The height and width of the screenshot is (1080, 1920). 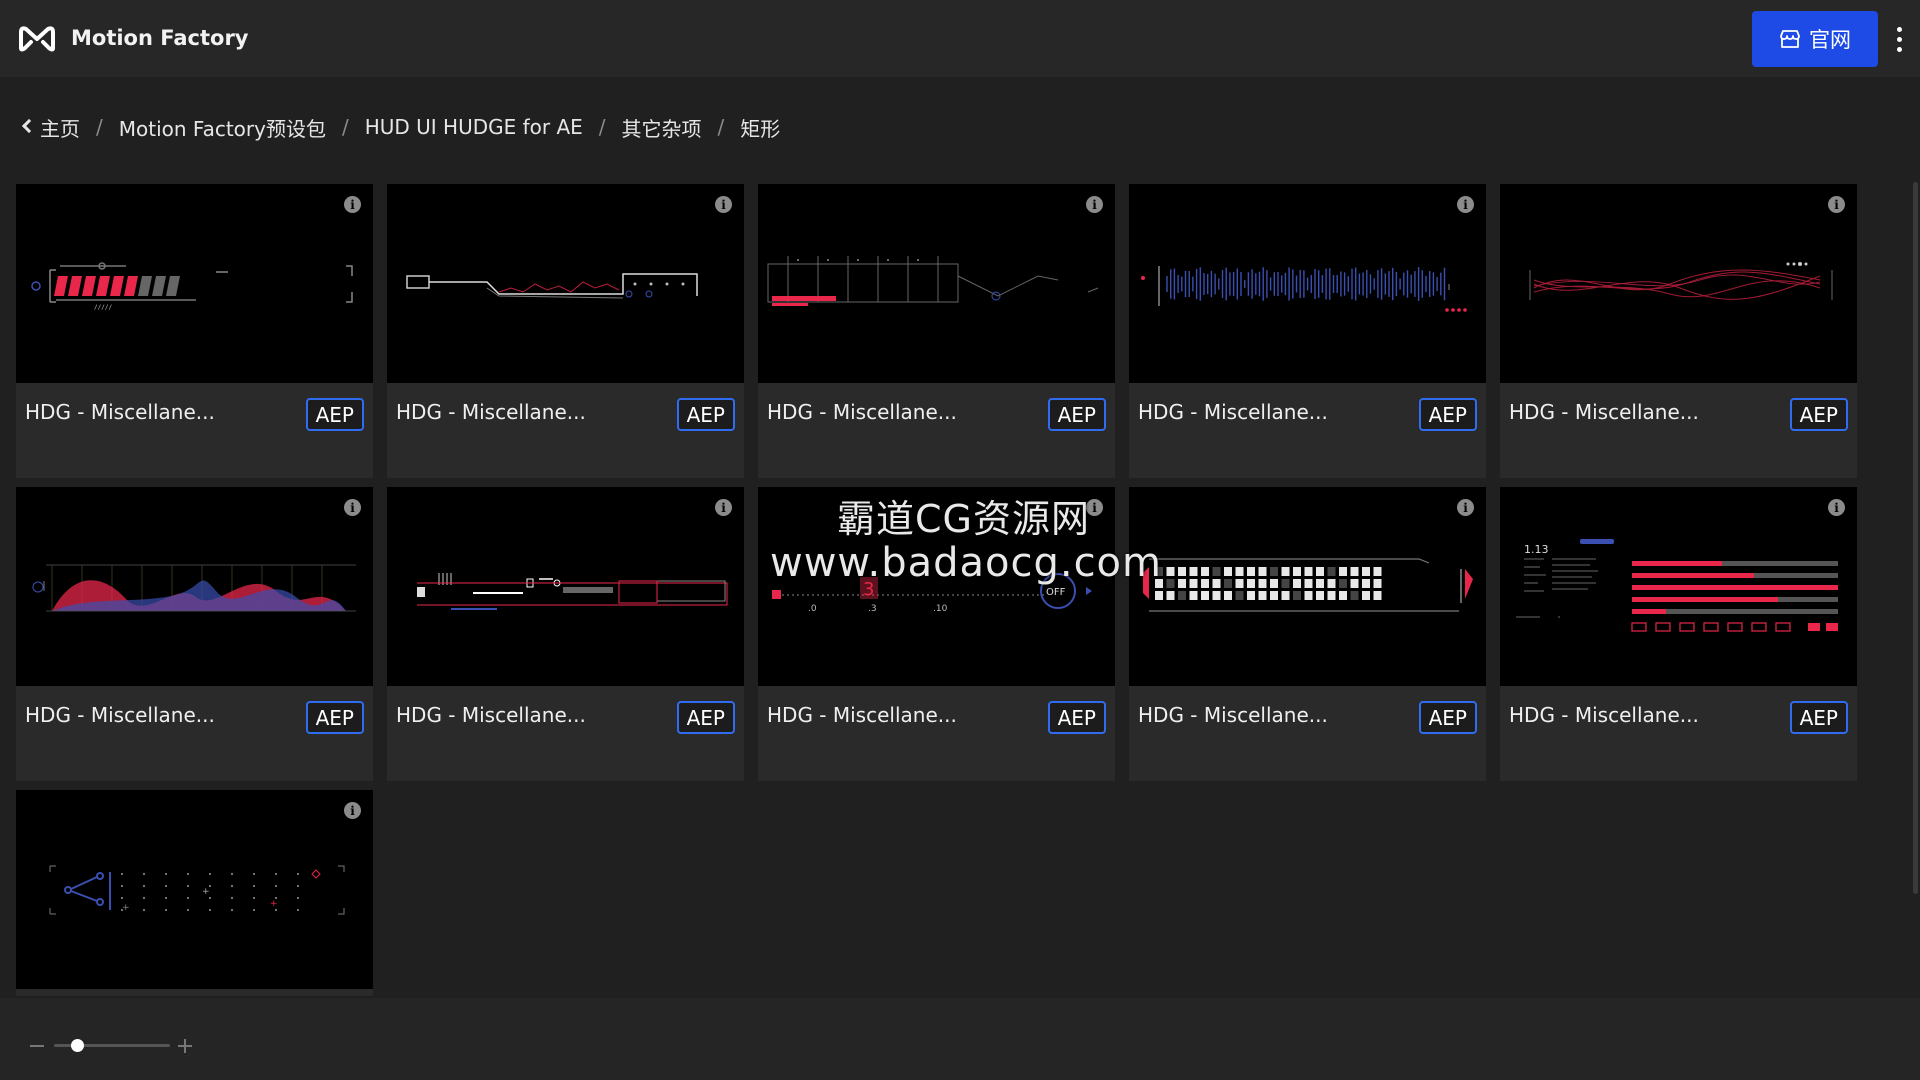 What do you see at coordinates (936, 586) in the screenshot?
I see `asset-thumbnail: 3 .0 .3 .10 OFF i` at bounding box center [936, 586].